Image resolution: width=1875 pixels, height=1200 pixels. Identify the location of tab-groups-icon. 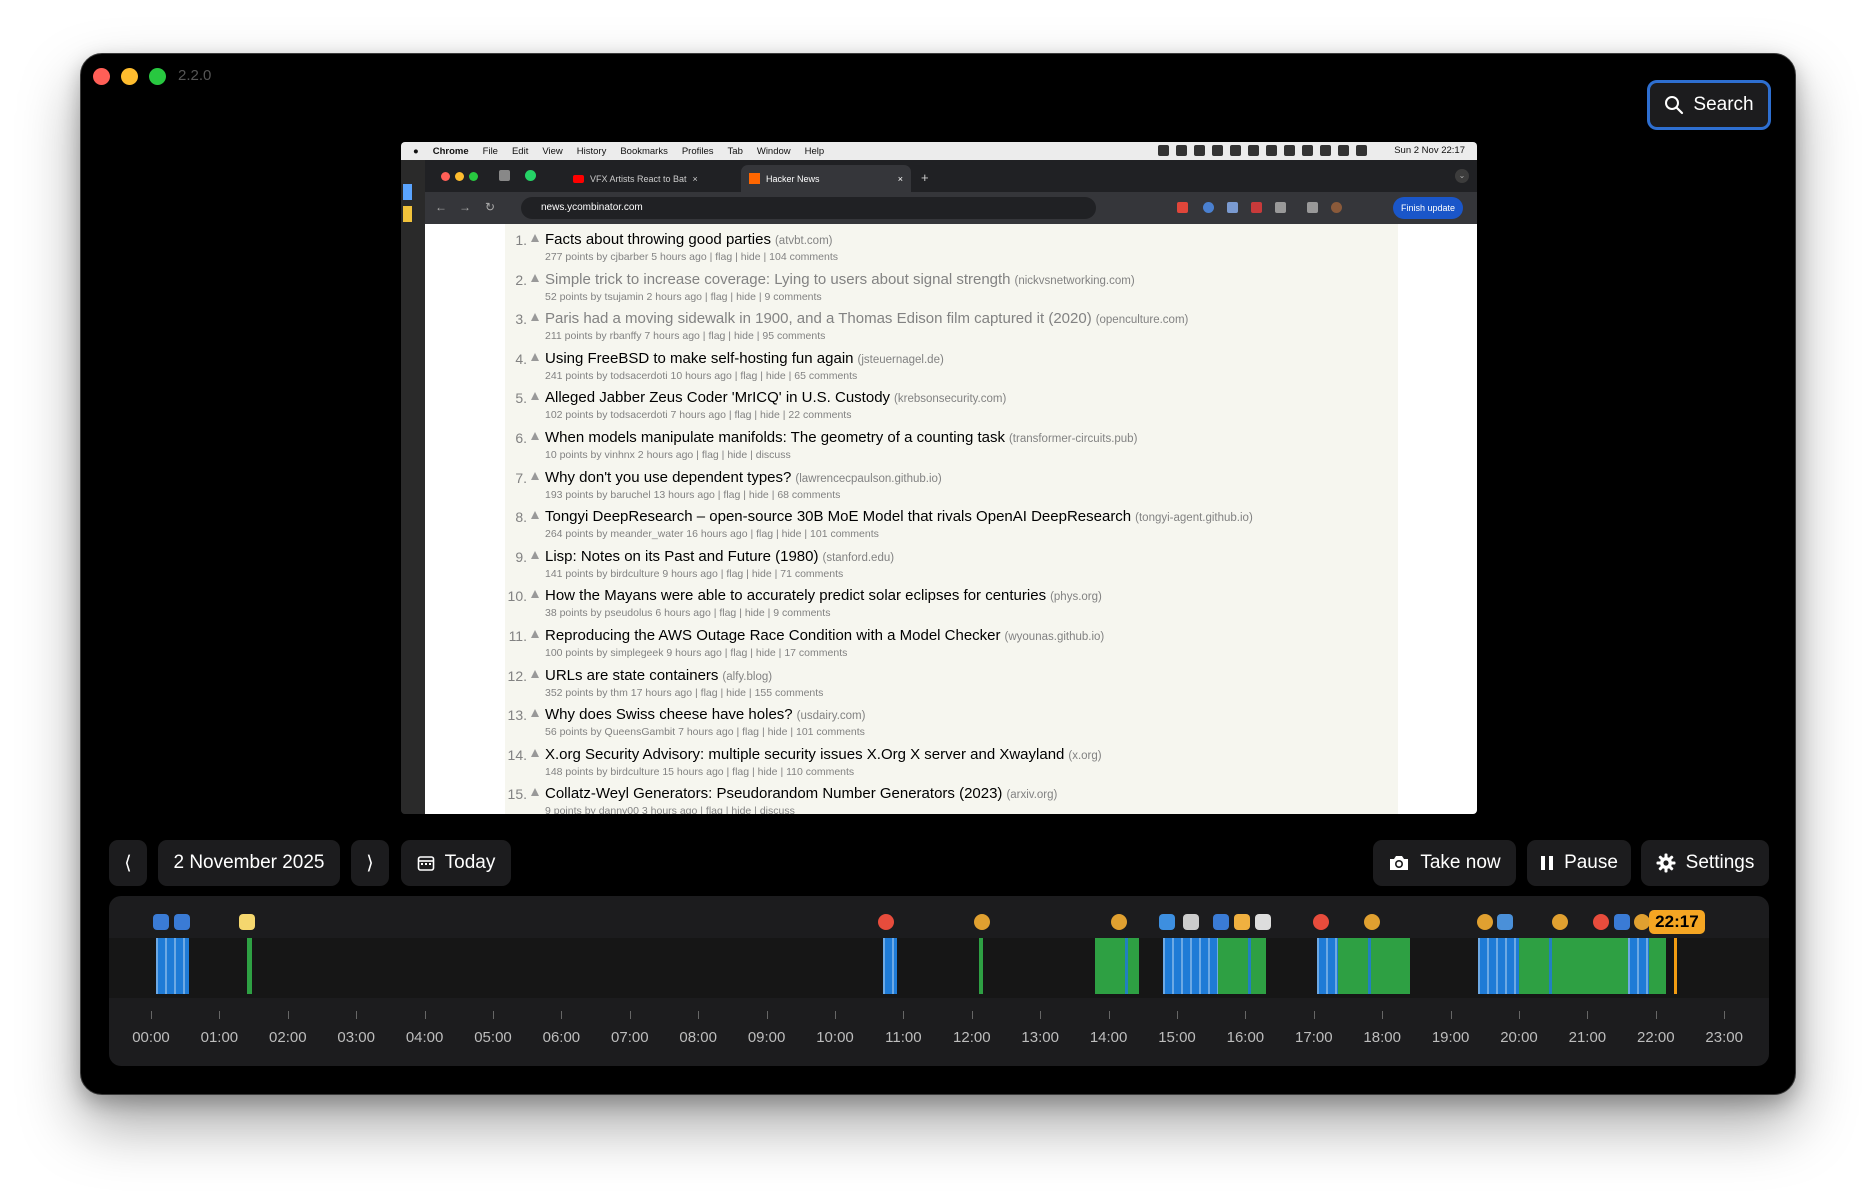
(504, 175).